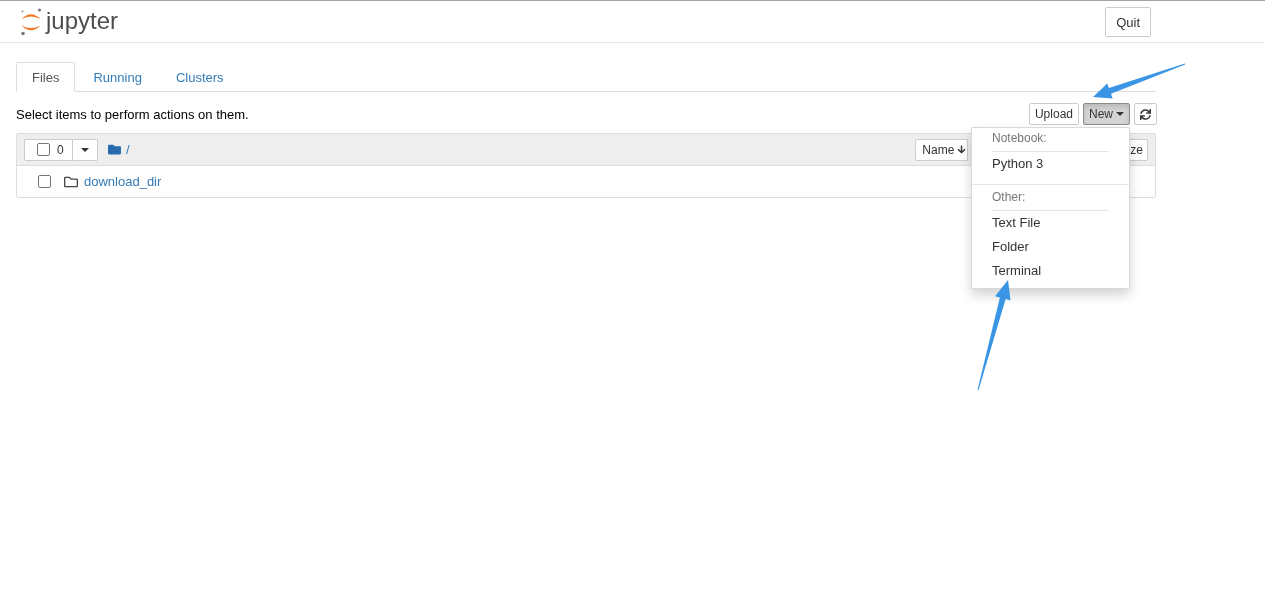 This screenshot has height=615, width=1265. What do you see at coordinates (46, 77) in the screenshot?
I see `tab: Files` at bounding box center [46, 77].